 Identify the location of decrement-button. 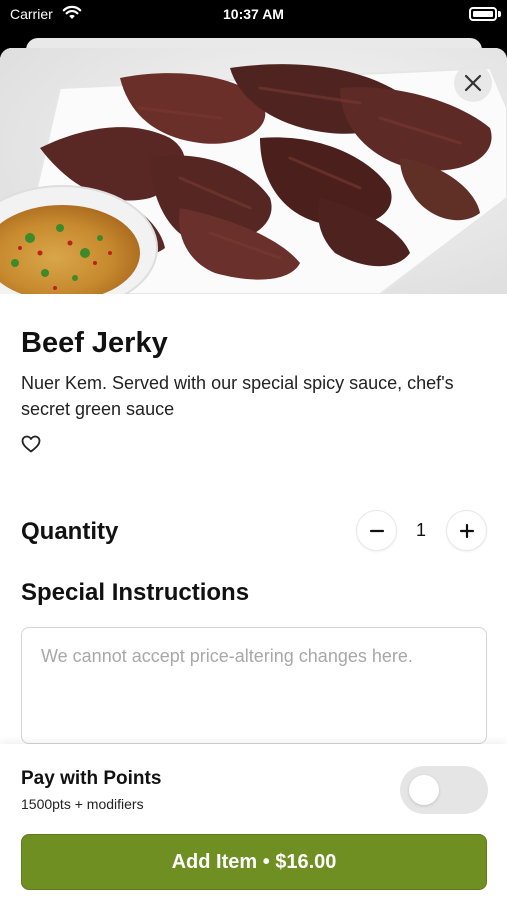
(376, 530).